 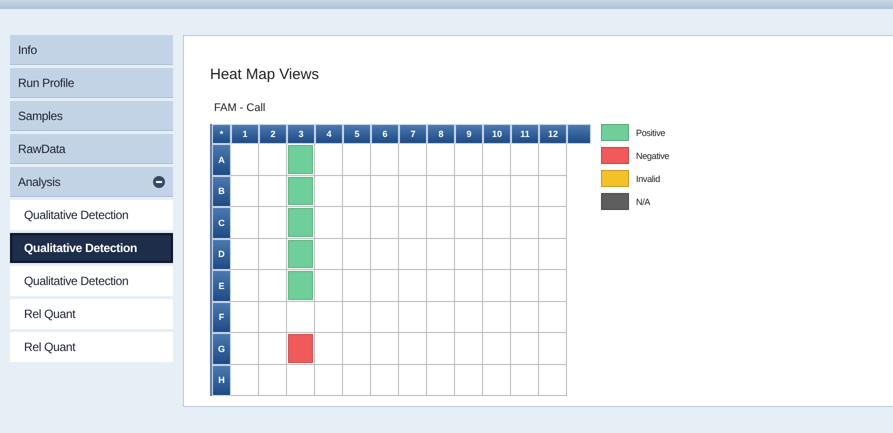 I want to click on row-header: C, so click(x=221, y=222).